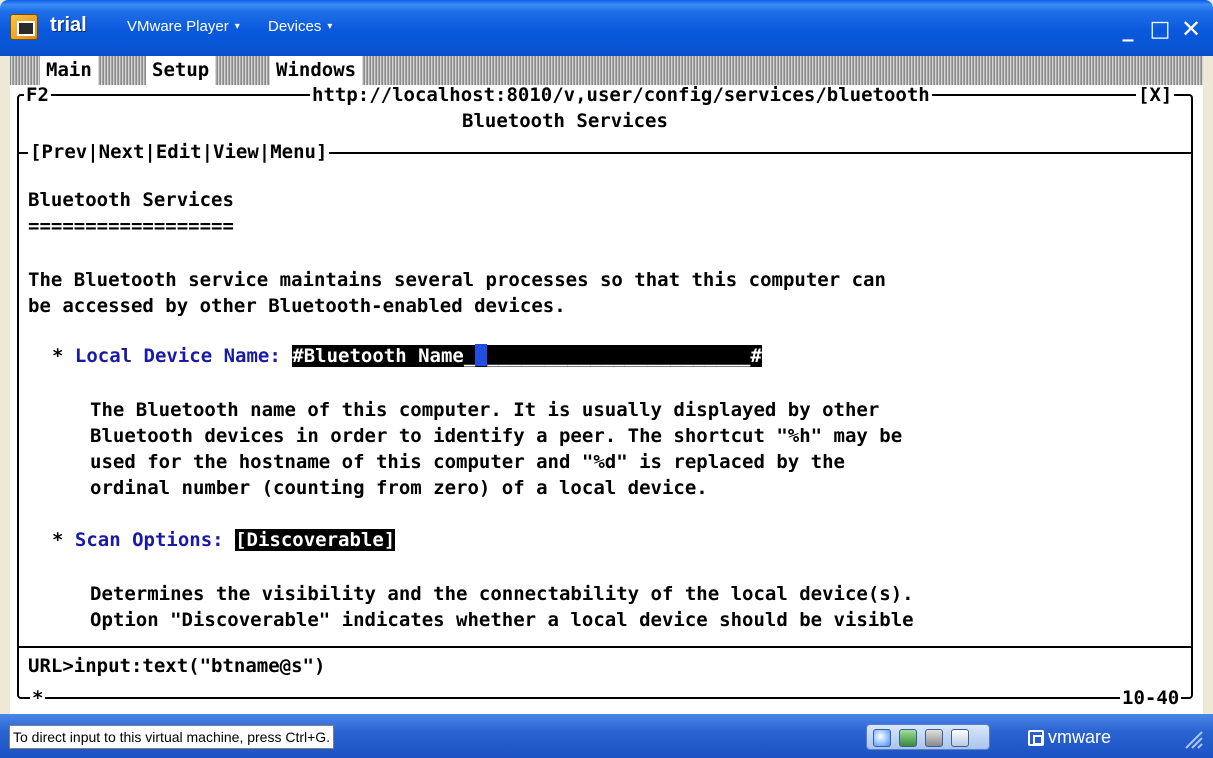  Describe the element at coordinates (1080, 737) in the screenshot. I see `vmware-brand-text: vmware` at that location.